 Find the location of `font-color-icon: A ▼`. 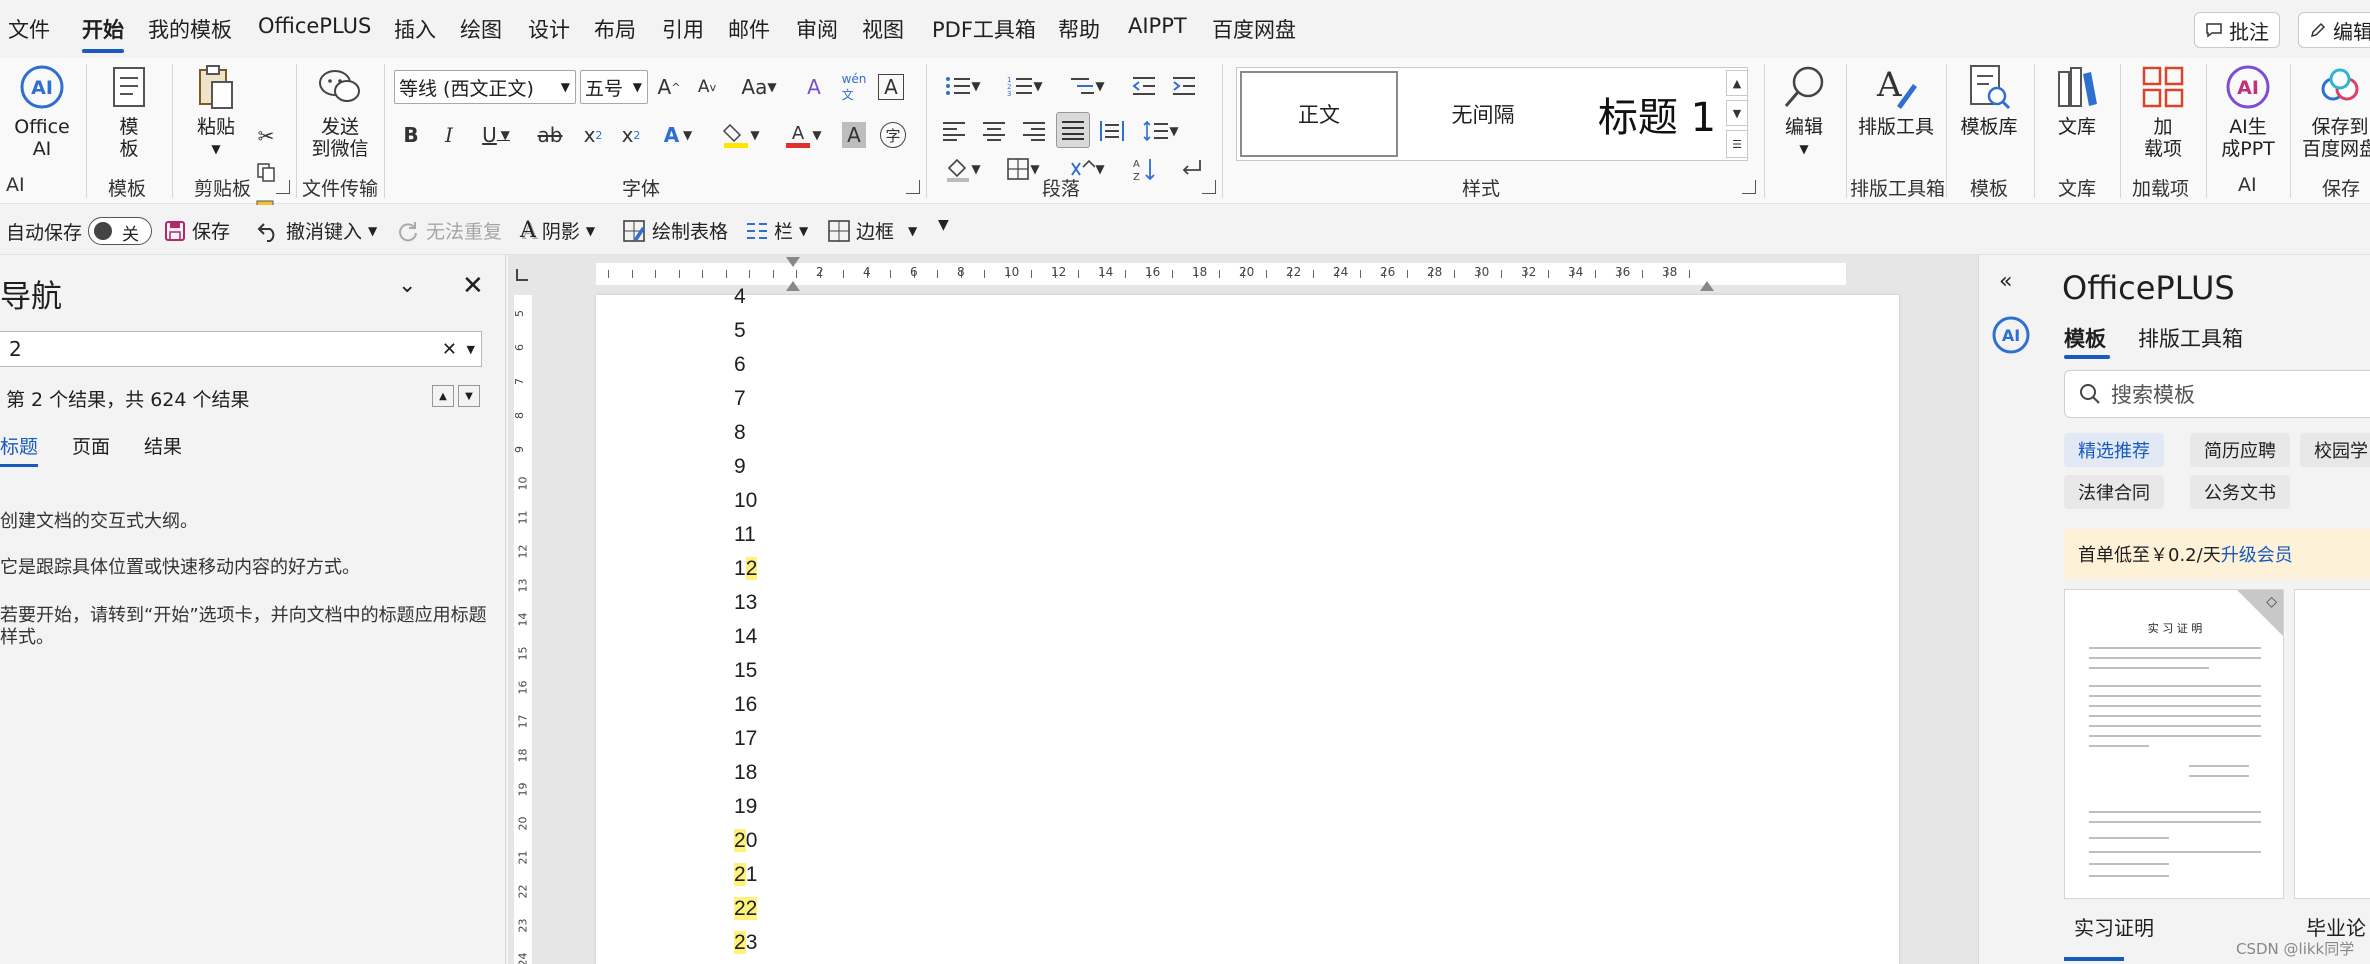

font-color-icon: A ▼ is located at coordinates (803, 135).